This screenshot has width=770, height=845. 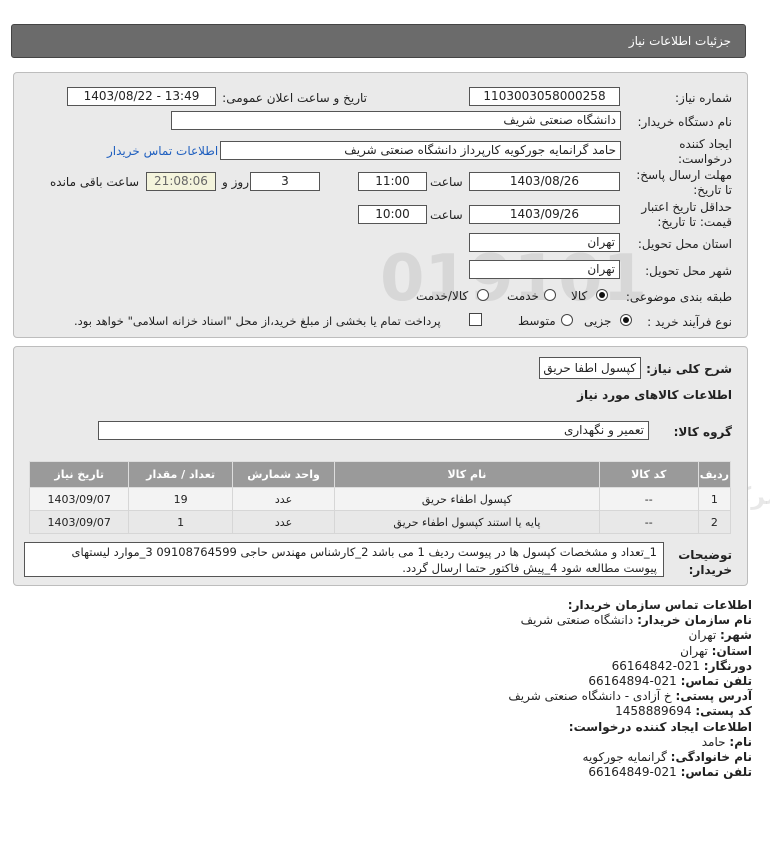 I want to click on col-header-date: تاریخ نیاز, so click(x=79, y=474).